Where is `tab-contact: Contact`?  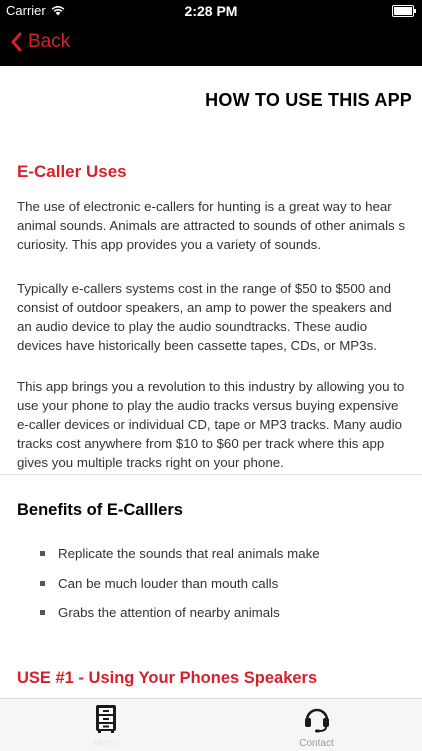 tab-contact: Contact is located at coordinates (316, 725).